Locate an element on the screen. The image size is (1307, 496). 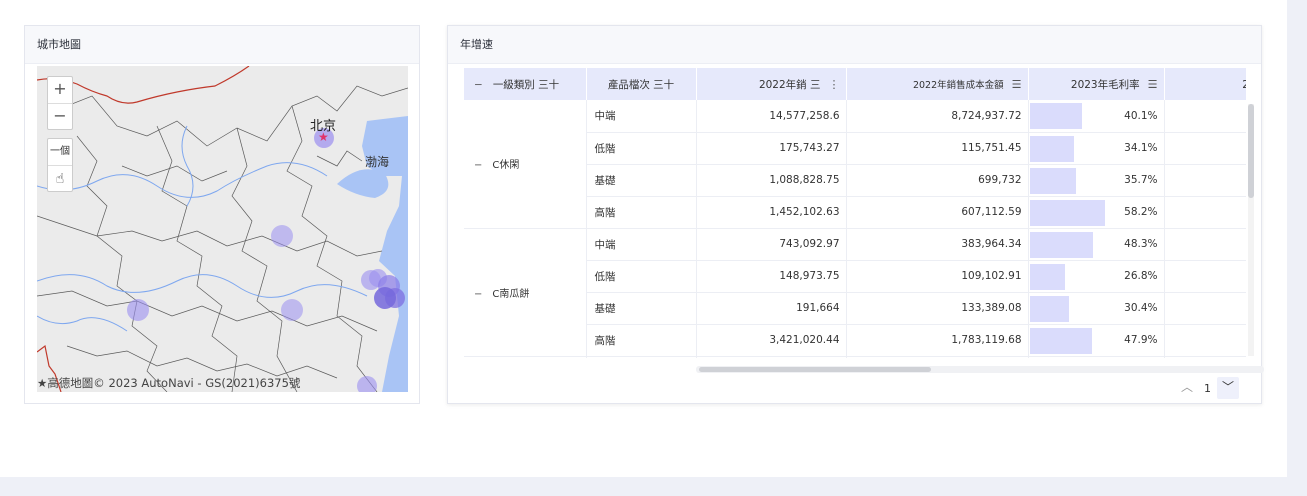
col-header-category-label: 一級類別 三十 is located at coordinates (526, 84).